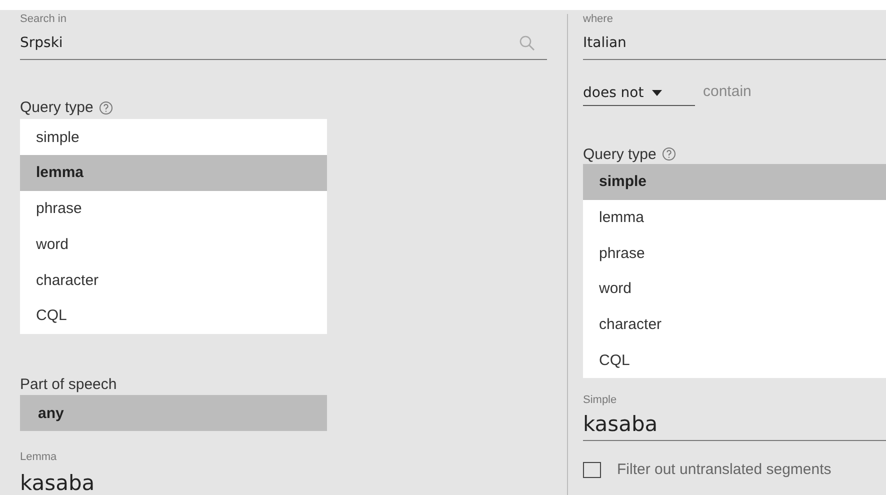 The image size is (886, 495). Describe the element at coordinates (639, 95) in the screenshot. I see `condition-dropdown: does not` at that location.